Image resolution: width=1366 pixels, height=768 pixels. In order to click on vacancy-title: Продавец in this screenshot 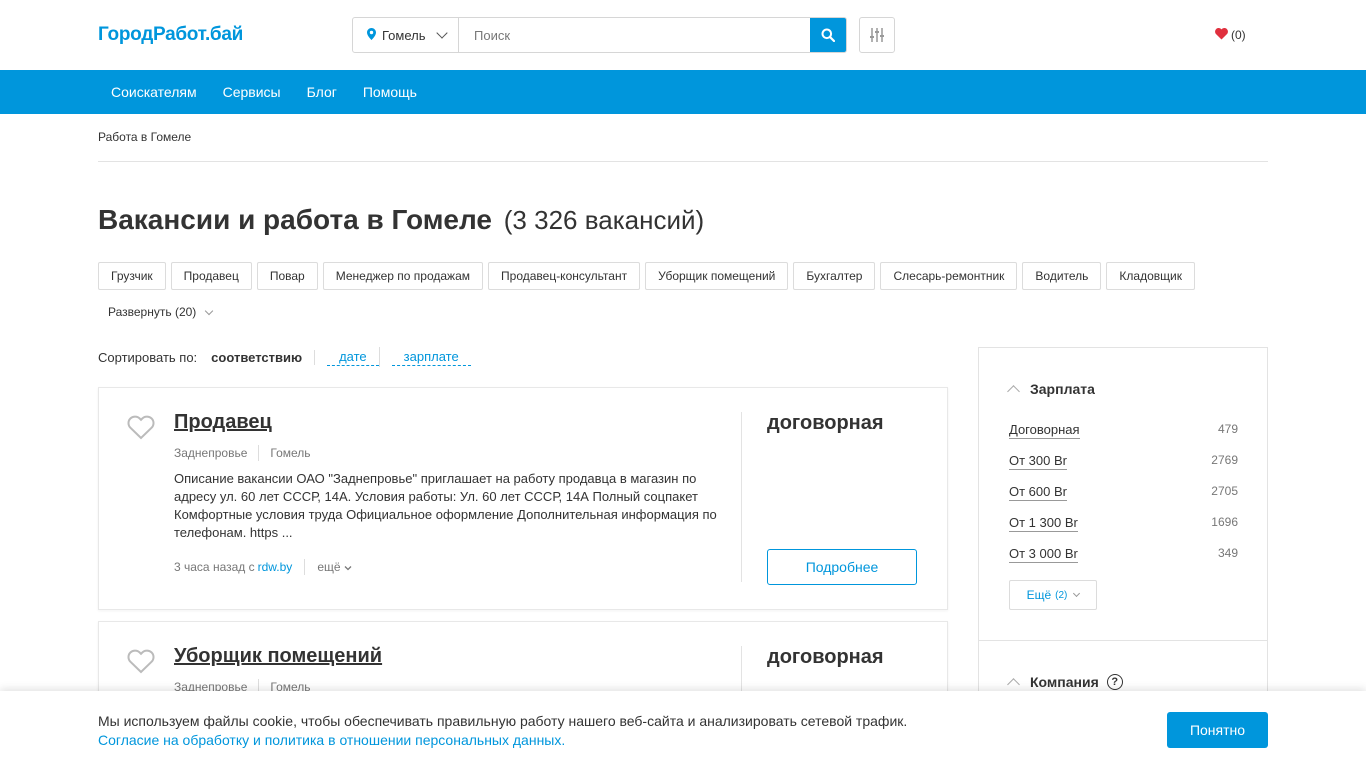, I will do `click(223, 422)`.